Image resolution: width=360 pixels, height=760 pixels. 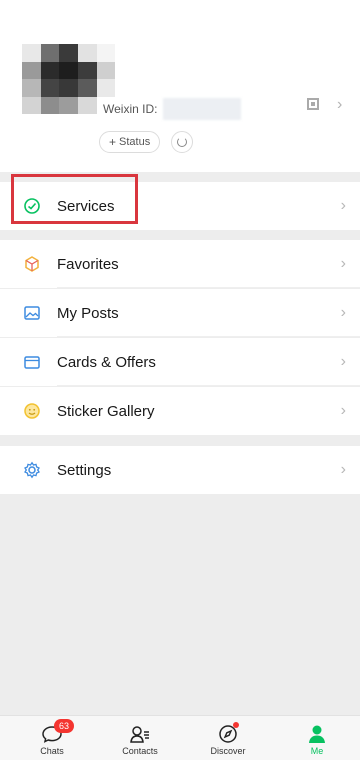 I want to click on menu-item-label: Settings, so click(x=84, y=470).